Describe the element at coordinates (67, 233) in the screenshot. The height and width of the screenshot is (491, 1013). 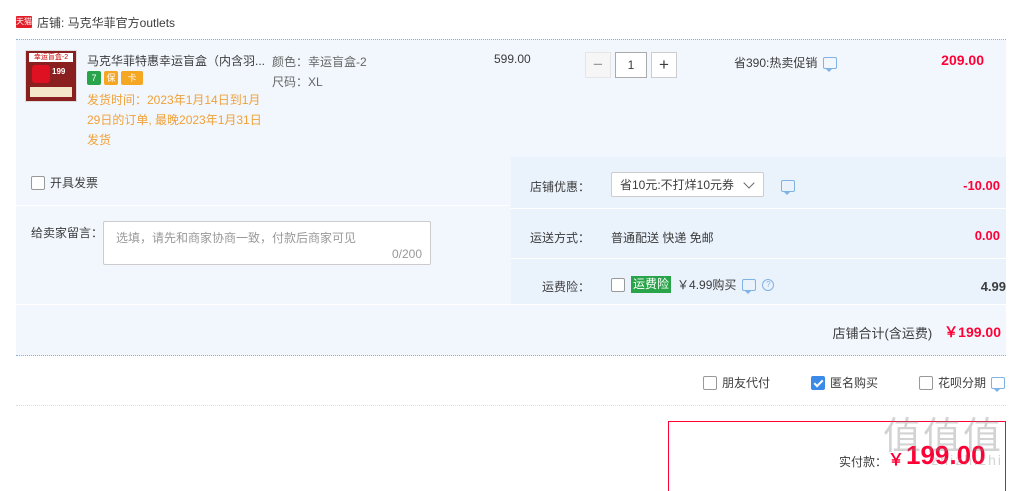
I see `message-label: 给卖家留言：` at that location.